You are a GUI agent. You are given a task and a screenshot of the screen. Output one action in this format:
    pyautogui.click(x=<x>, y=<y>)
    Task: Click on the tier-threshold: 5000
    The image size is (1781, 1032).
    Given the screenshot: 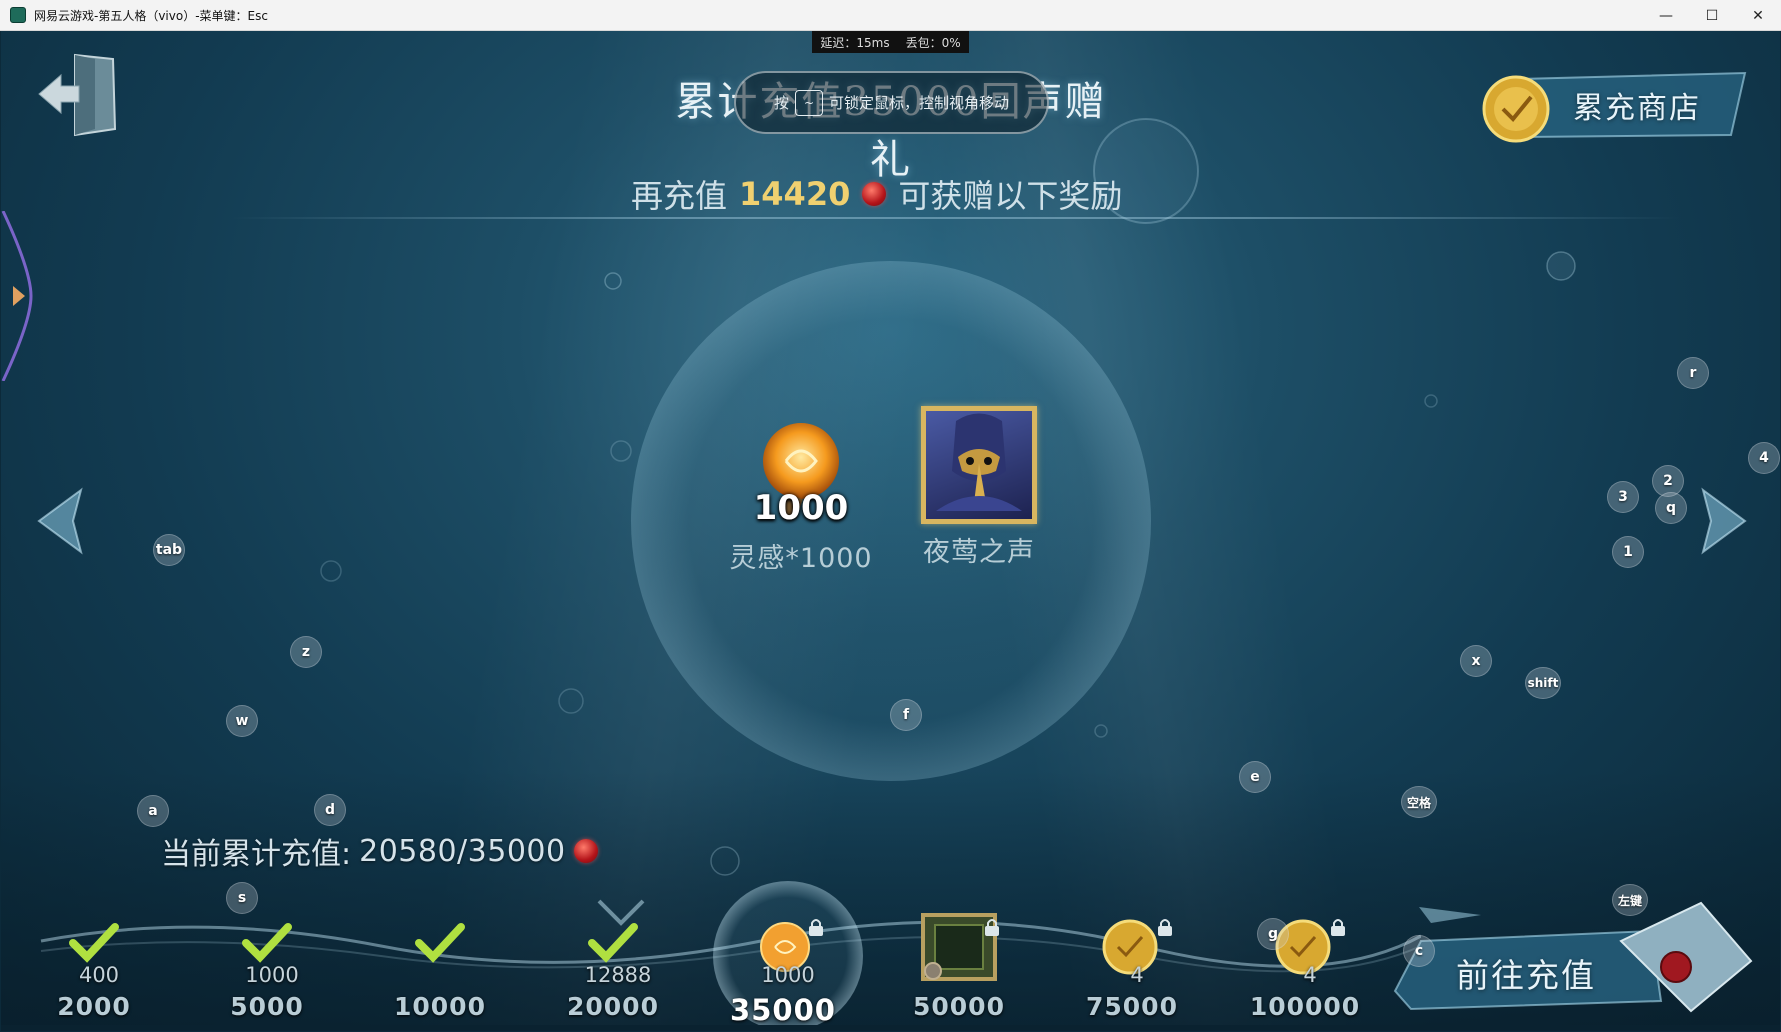 What is the action you would take?
    pyautogui.click(x=267, y=1006)
    